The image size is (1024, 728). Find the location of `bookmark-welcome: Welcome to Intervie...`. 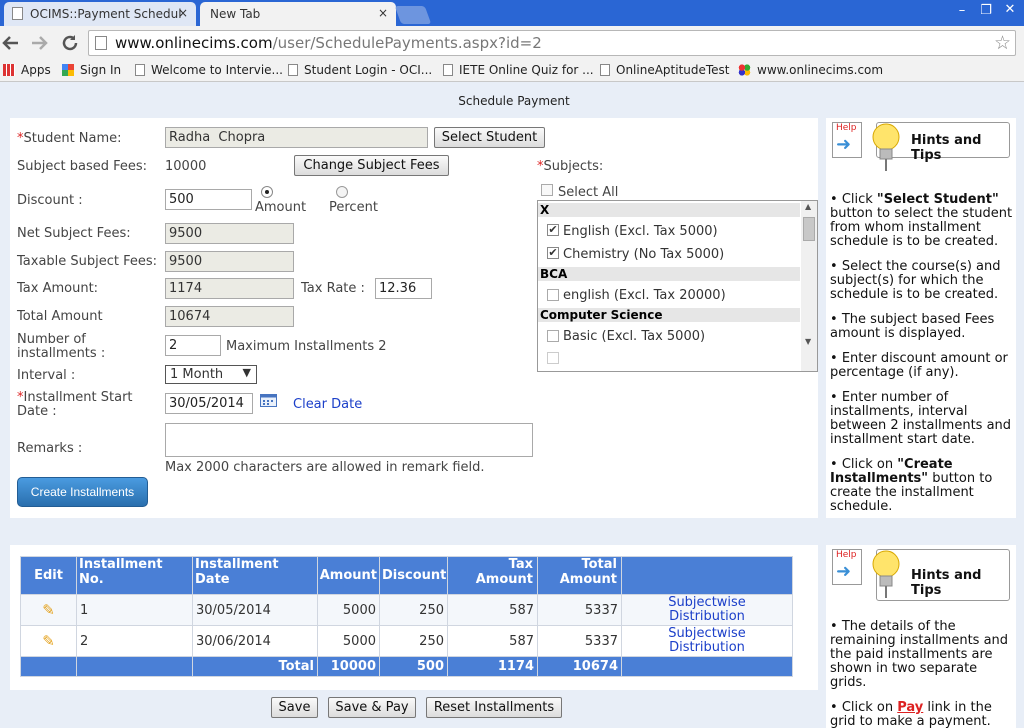

bookmark-welcome: Welcome to Intervie... is located at coordinates (209, 70).